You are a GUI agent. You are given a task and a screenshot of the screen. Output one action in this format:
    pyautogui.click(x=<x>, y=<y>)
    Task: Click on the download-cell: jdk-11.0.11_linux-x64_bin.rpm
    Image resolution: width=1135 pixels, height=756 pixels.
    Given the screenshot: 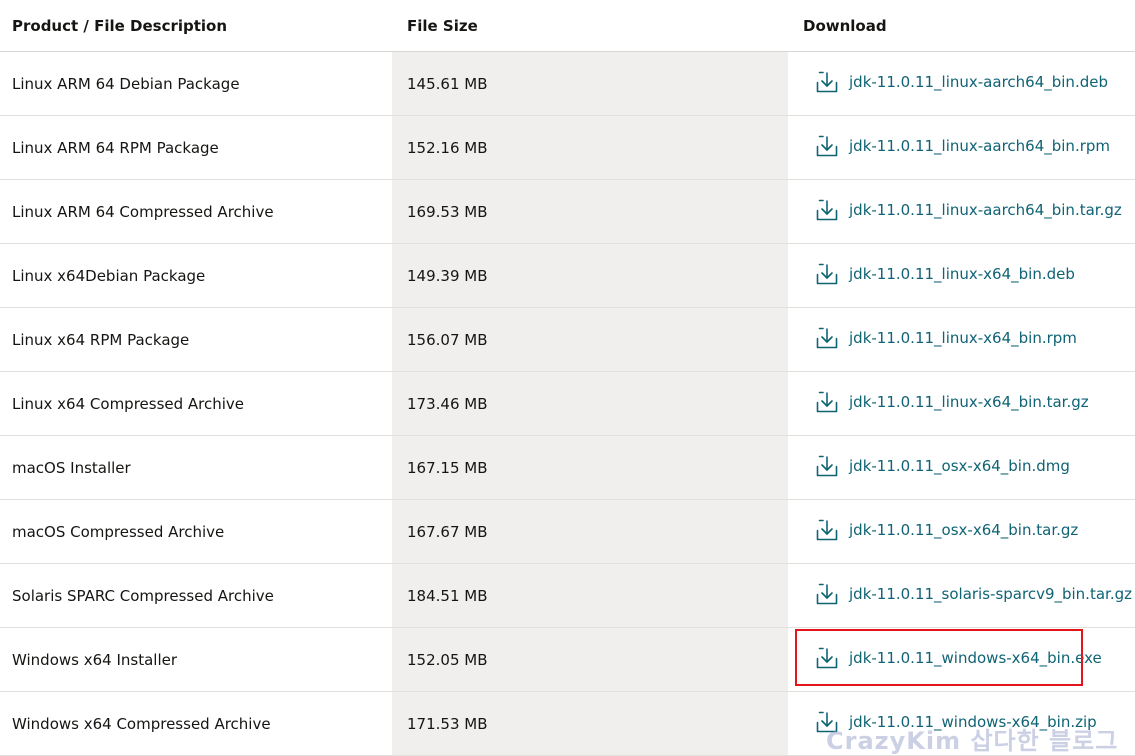 What is the action you would take?
    pyautogui.click(x=961, y=339)
    